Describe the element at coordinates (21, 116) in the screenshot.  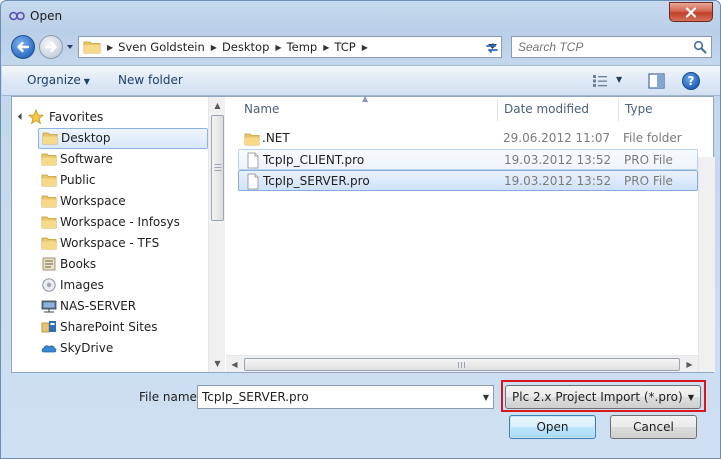
I see `collapse-arrow-icon` at that location.